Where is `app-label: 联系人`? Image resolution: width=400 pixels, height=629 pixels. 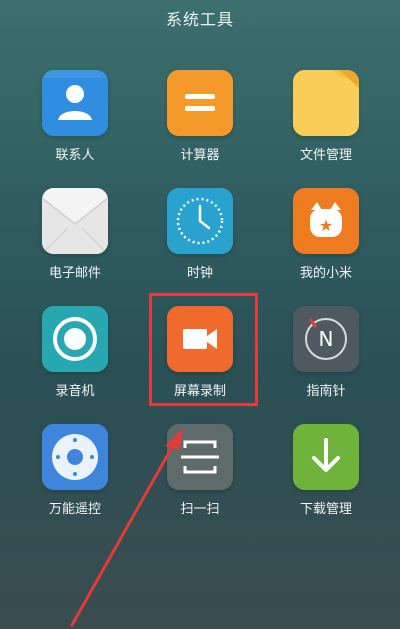
app-label: 联系人 is located at coordinates (75, 155).